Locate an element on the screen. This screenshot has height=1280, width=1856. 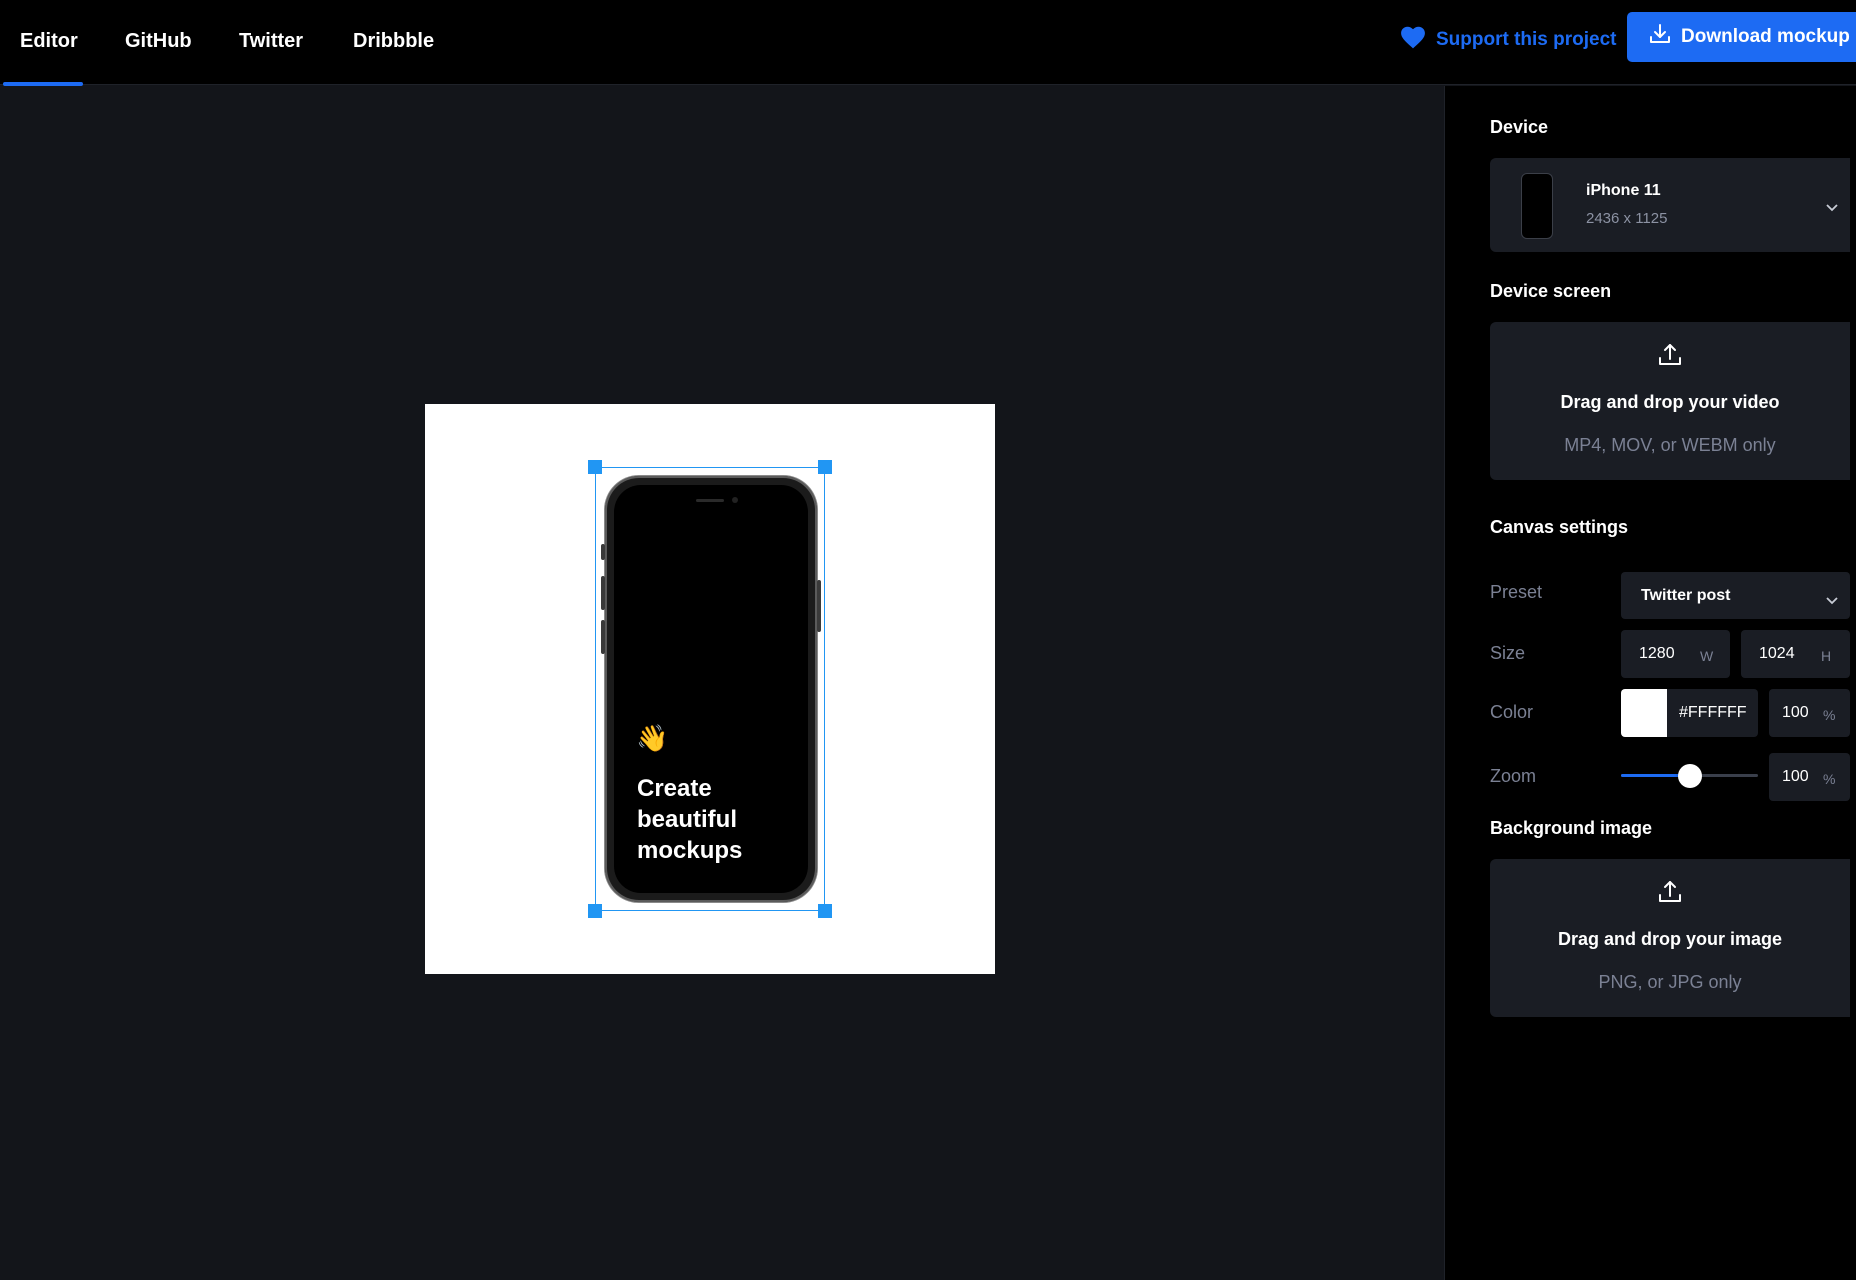
download-mockup-button: Download mockup is located at coordinates (1741, 37).